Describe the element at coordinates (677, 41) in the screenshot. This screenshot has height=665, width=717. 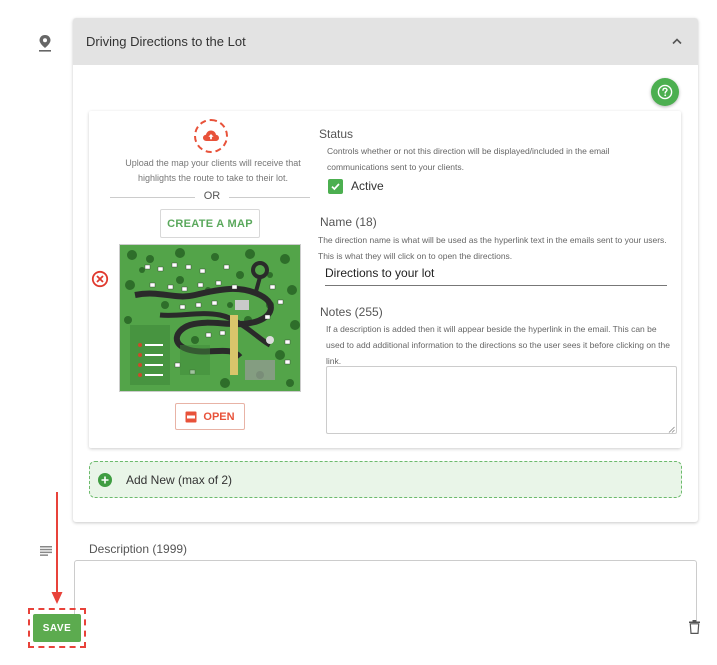
I see `chevron-up-icon` at that location.